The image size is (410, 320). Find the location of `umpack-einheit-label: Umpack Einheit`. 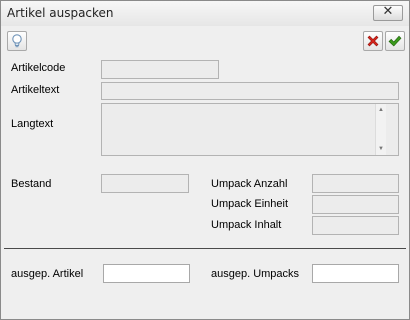

umpack-einheit-label: Umpack Einheit is located at coordinates (250, 204).